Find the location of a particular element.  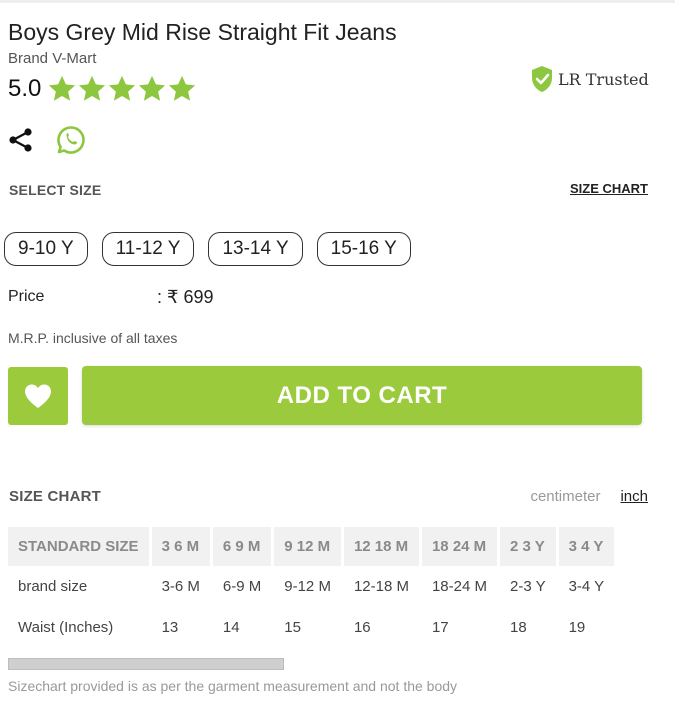

table-header: 2 3 Y is located at coordinates (528, 546).